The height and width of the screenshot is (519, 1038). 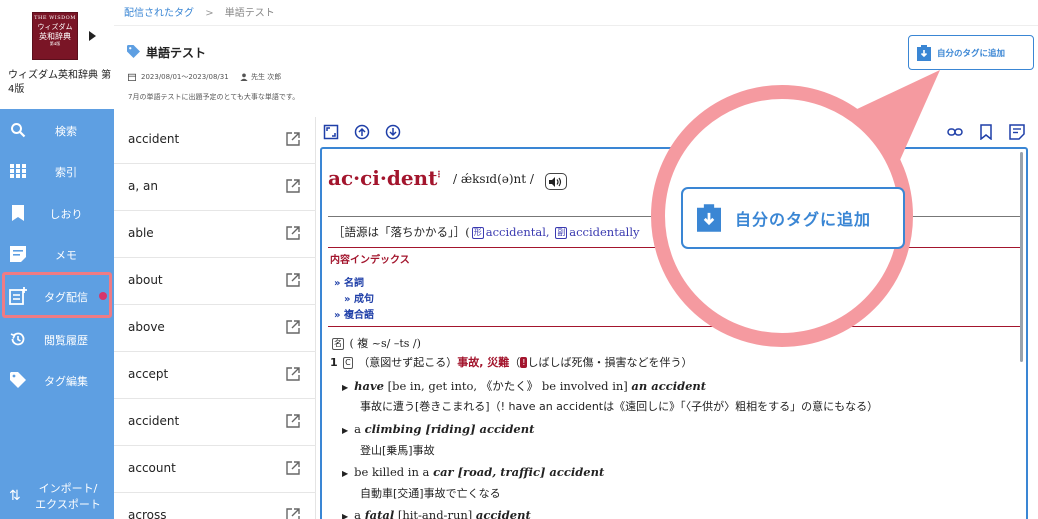 I want to click on divider, so click(x=674, y=326).